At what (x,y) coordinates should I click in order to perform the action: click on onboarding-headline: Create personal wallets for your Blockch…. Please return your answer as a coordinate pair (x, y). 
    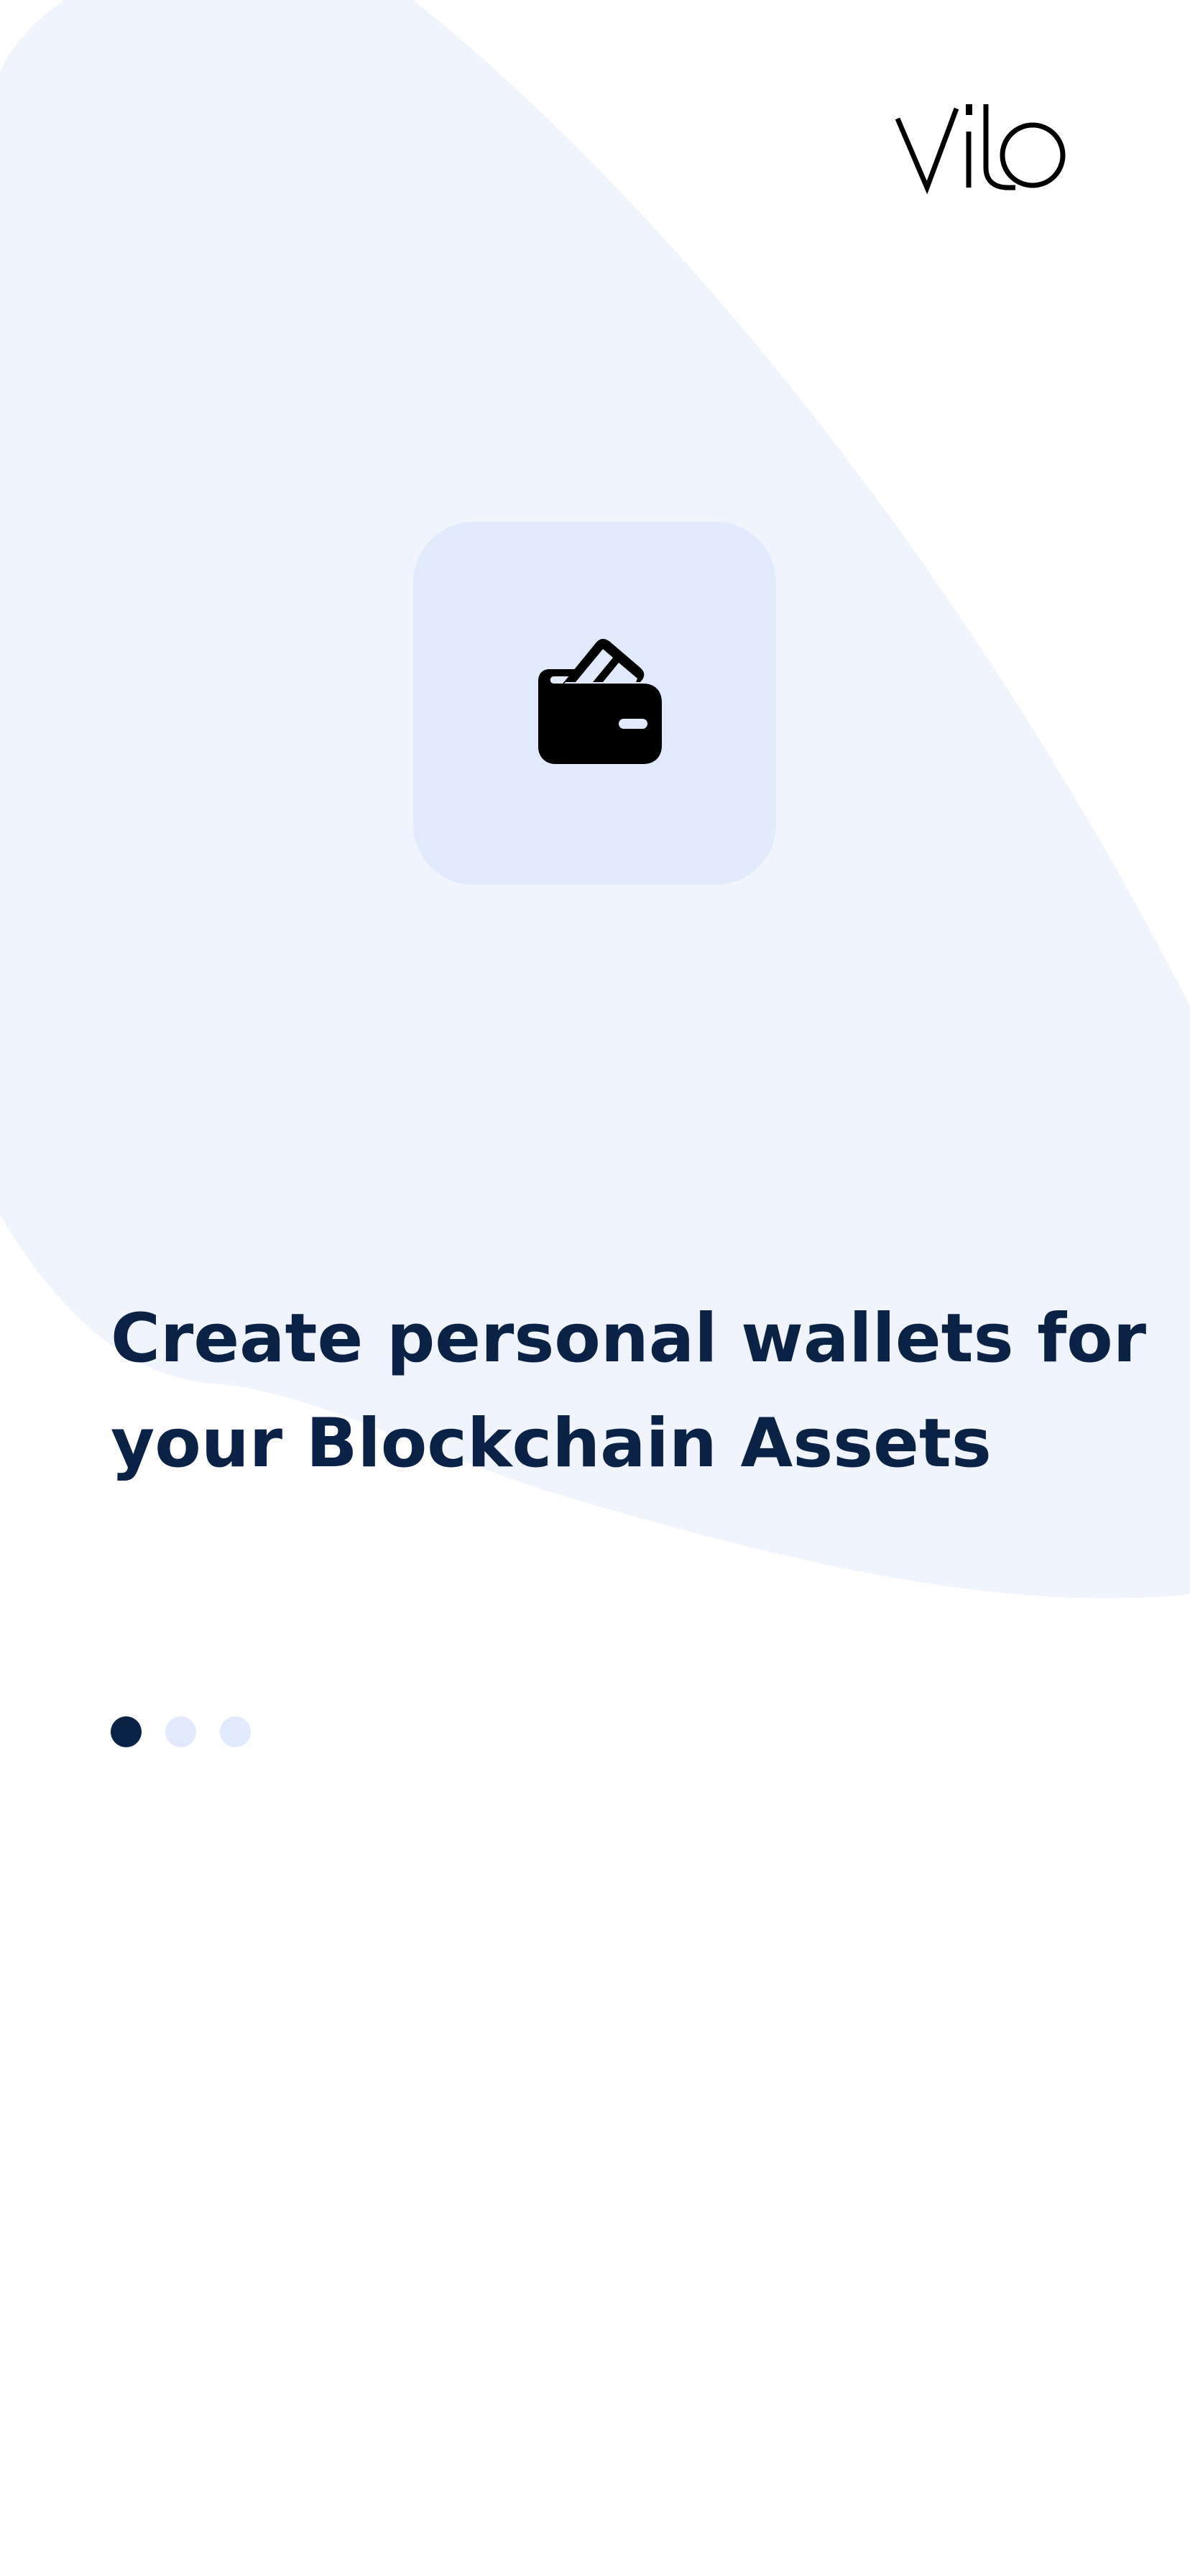
    Looking at the image, I should click on (629, 1391).